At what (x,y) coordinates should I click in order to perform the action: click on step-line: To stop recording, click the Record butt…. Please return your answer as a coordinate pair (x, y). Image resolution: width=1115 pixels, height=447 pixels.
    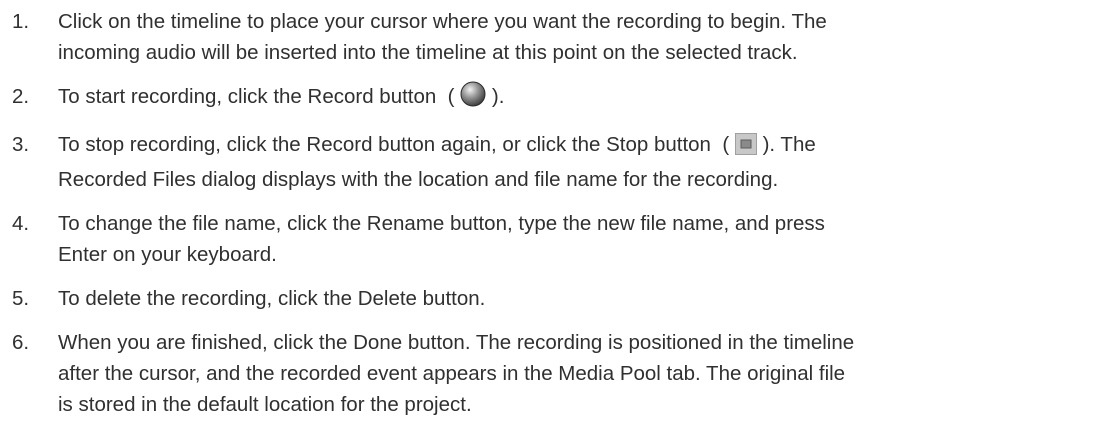
    Looking at the image, I should click on (586, 146).